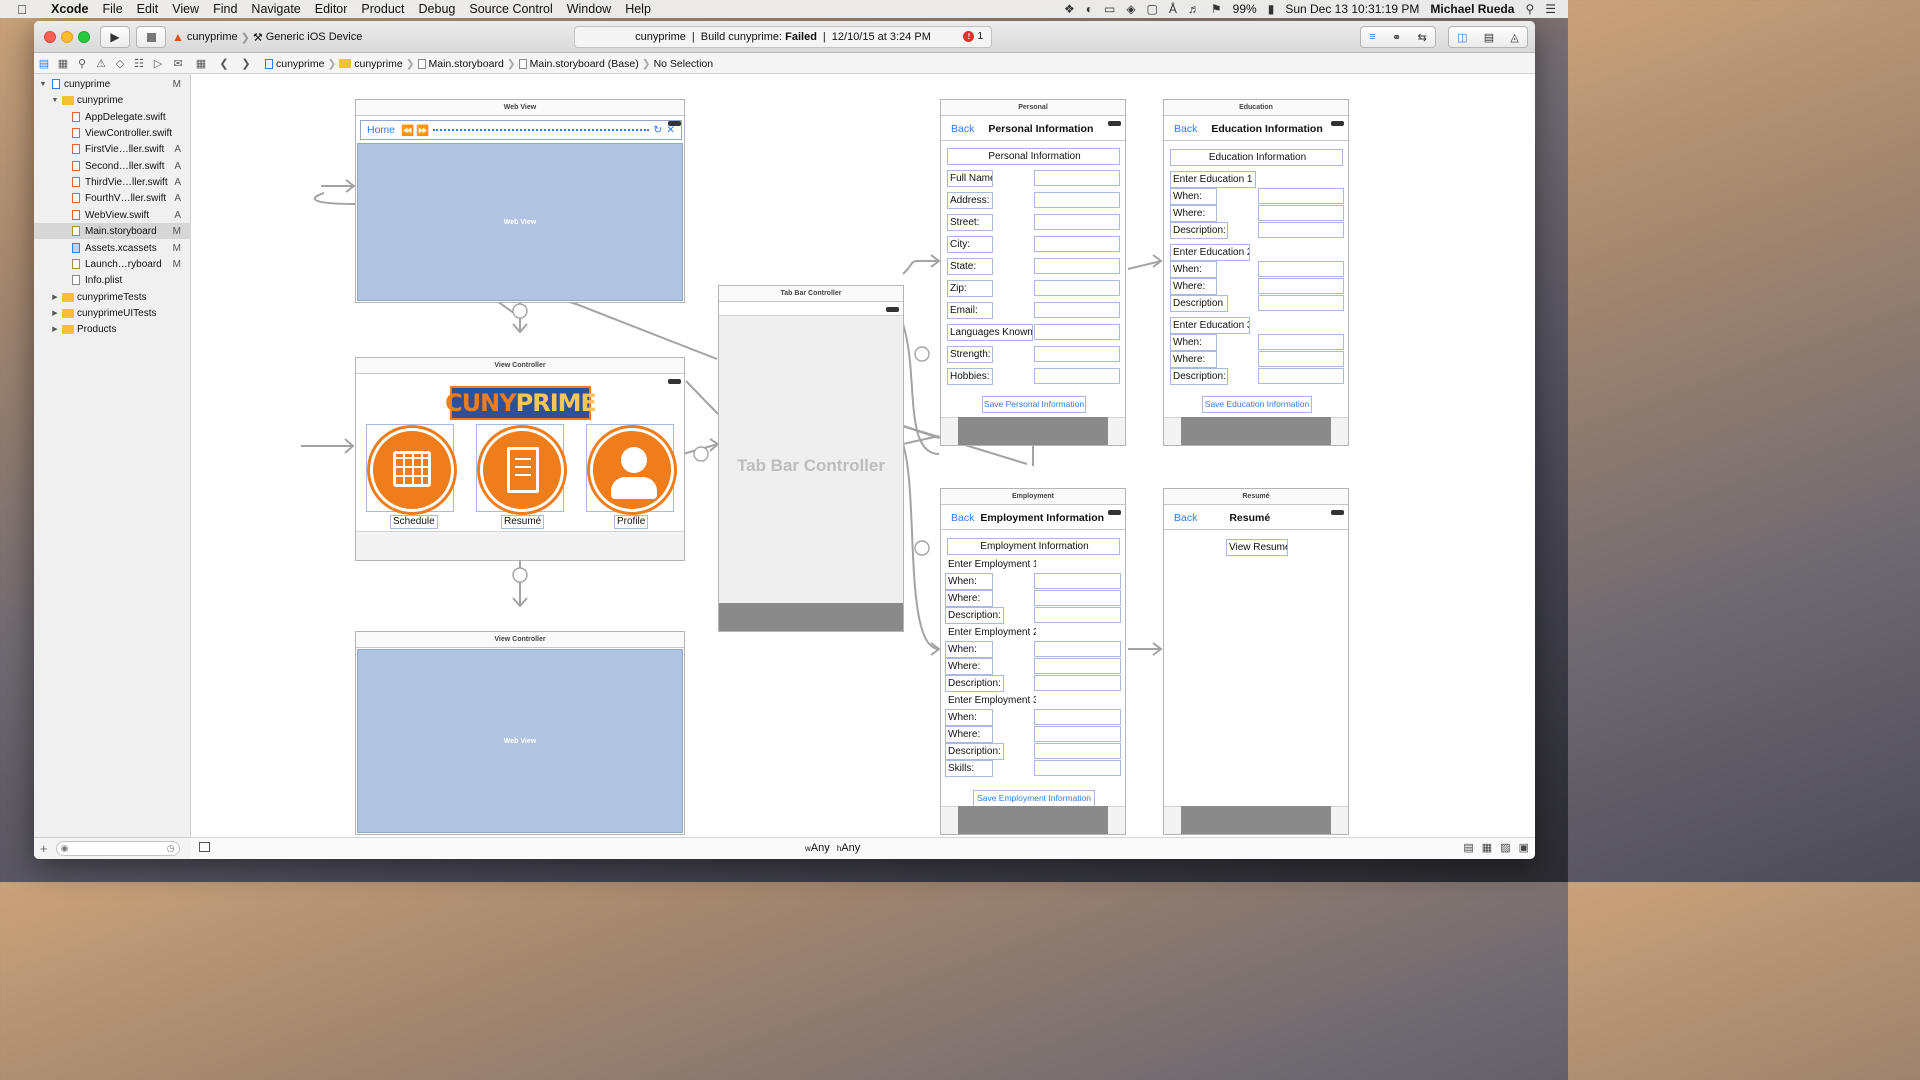 The image size is (1920, 1080). I want to click on tree-row-file-selected: Main.storyboard M, so click(112, 231).